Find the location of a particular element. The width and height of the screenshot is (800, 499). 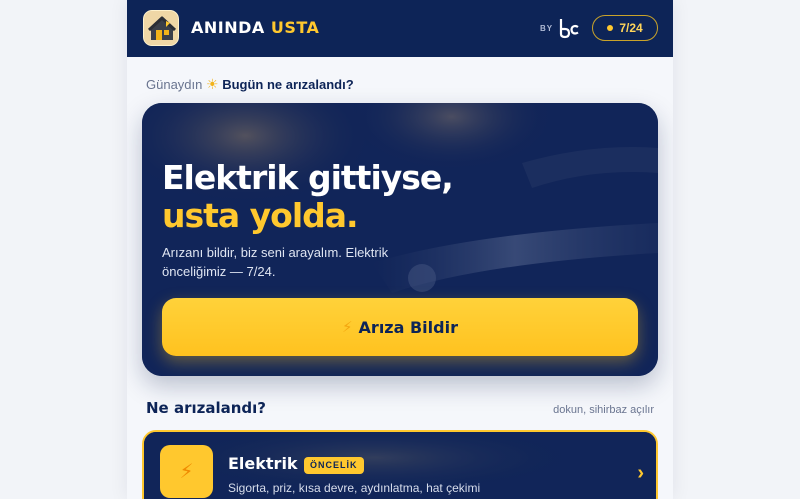

app-header: ANINDA USTA BY 7/24 is located at coordinates (400, 28).